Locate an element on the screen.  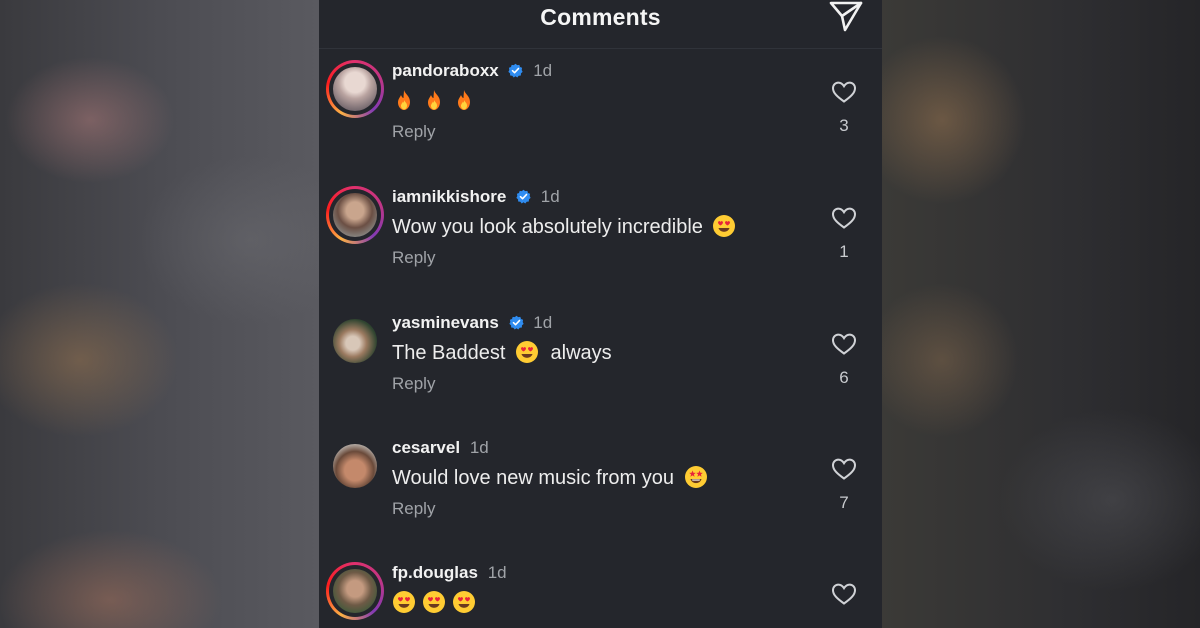
comments-header: Comments is located at coordinates (600, 24).